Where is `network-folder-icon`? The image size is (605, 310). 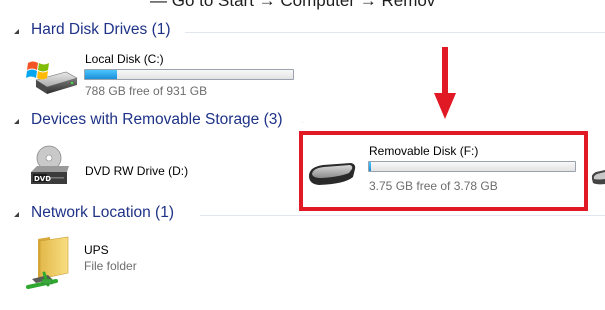
network-folder-icon is located at coordinates (47, 262).